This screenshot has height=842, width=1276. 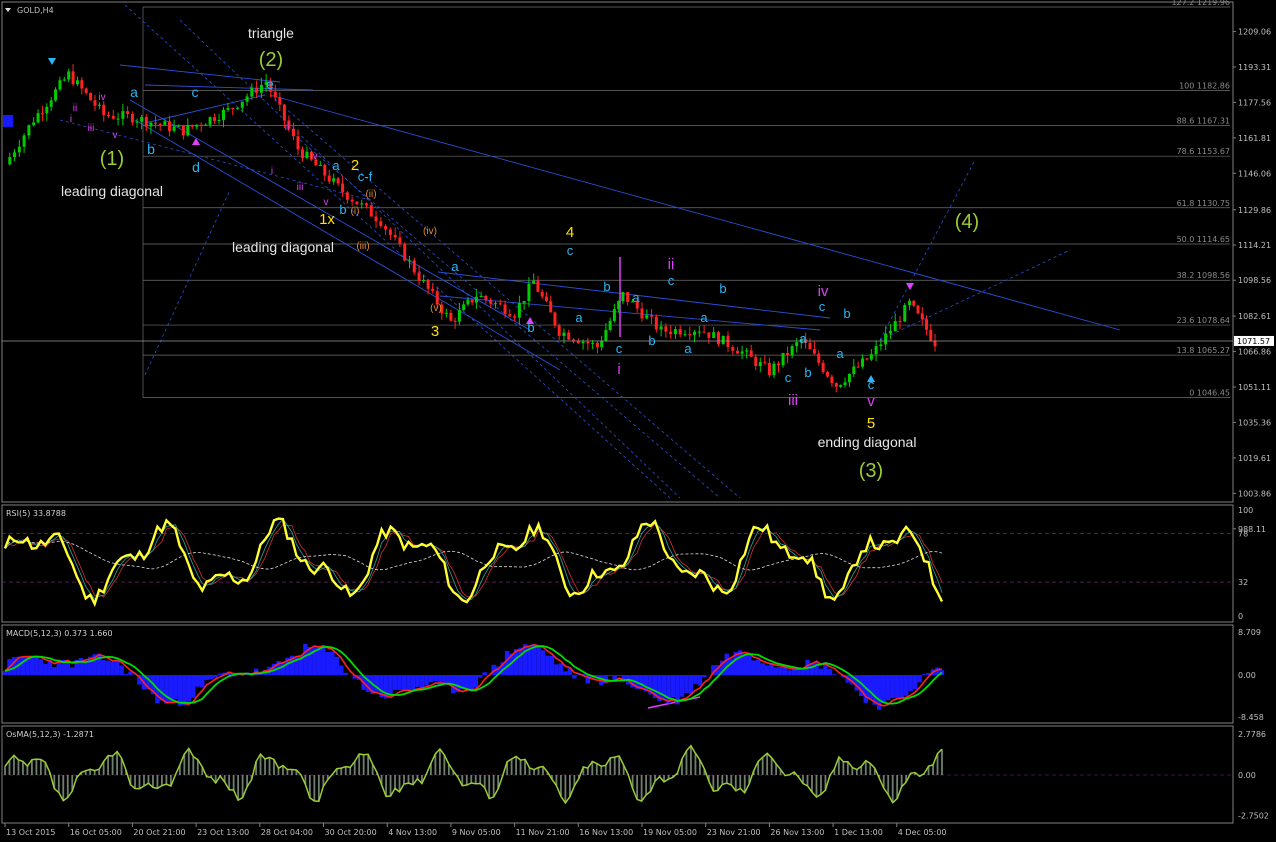 I want to click on osma-pane, so click(x=617, y=774).